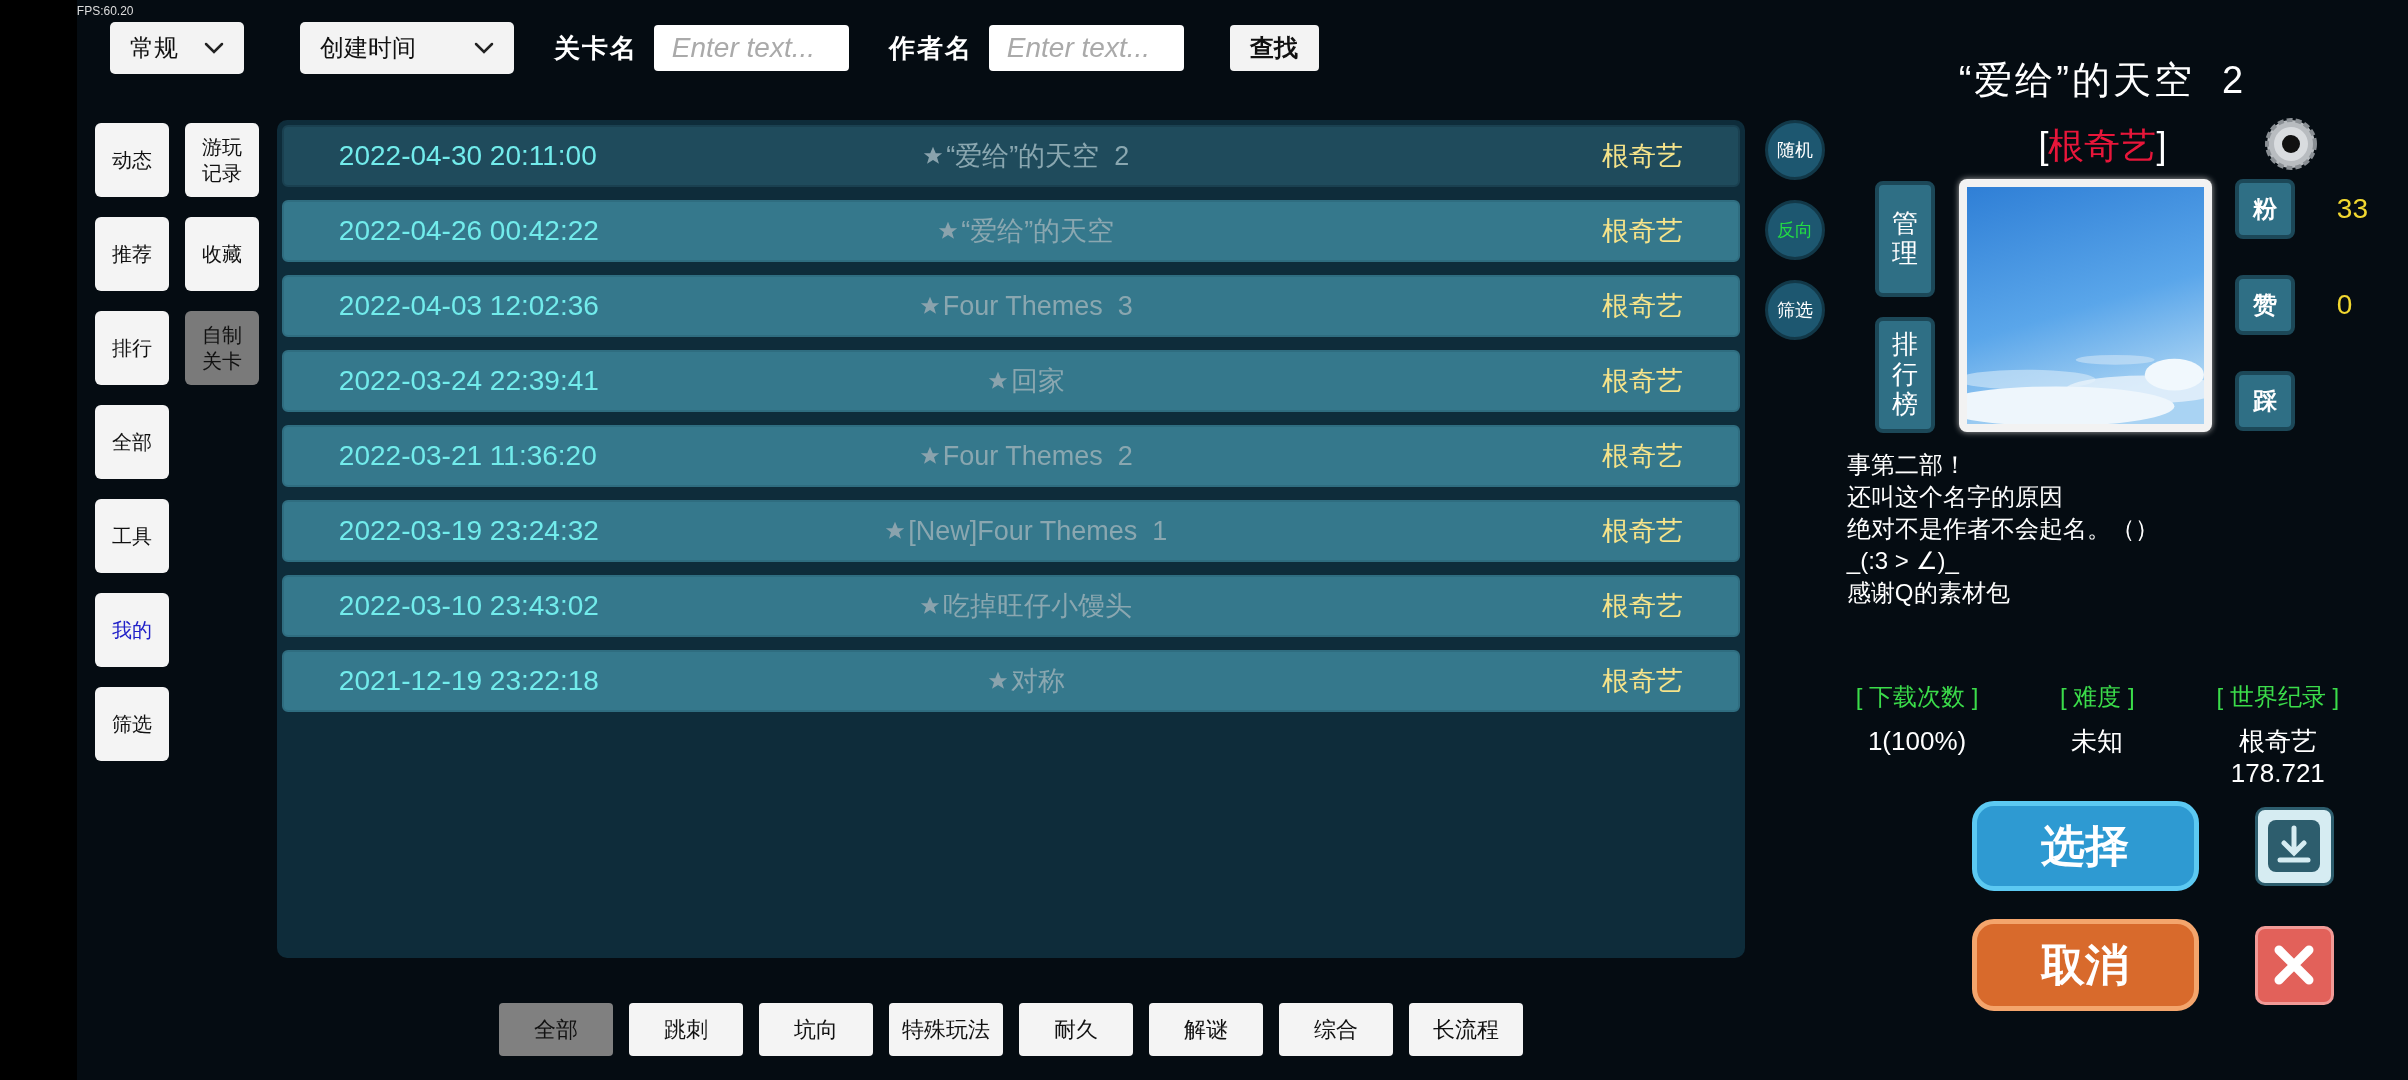 The width and height of the screenshot is (2408, 1080). I want to click on round-button: 筛选, so click(1794, 310).